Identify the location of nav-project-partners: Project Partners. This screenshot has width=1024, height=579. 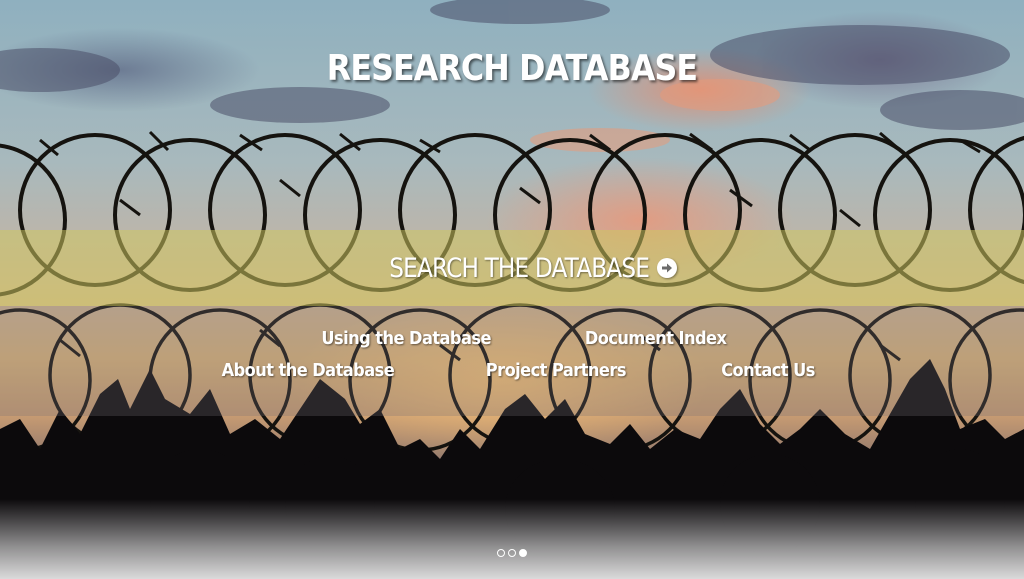
(556, 370).